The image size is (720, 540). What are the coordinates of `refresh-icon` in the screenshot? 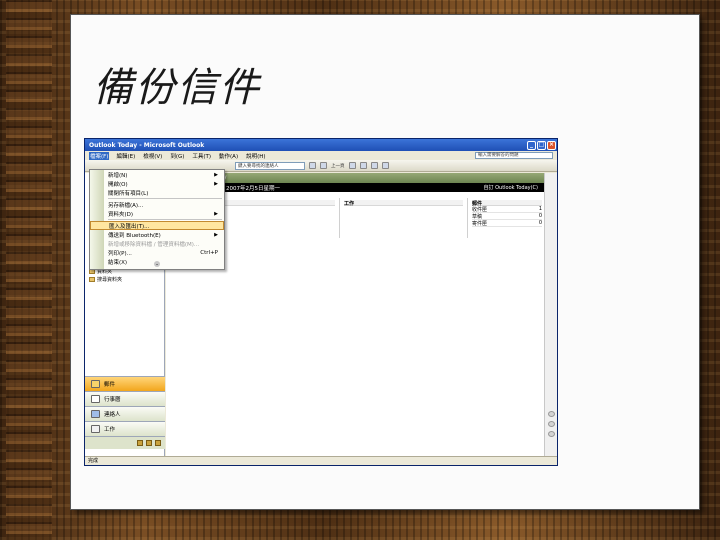 It's located at (374, 165).